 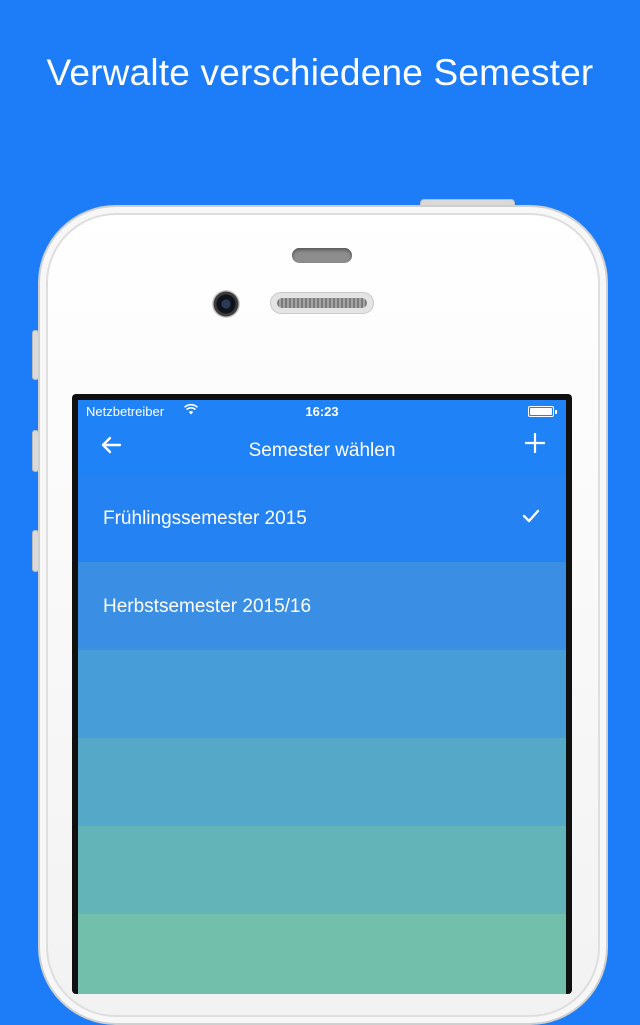 I want to click on nav-title: Semester wählen, so click(x=322, y=450).